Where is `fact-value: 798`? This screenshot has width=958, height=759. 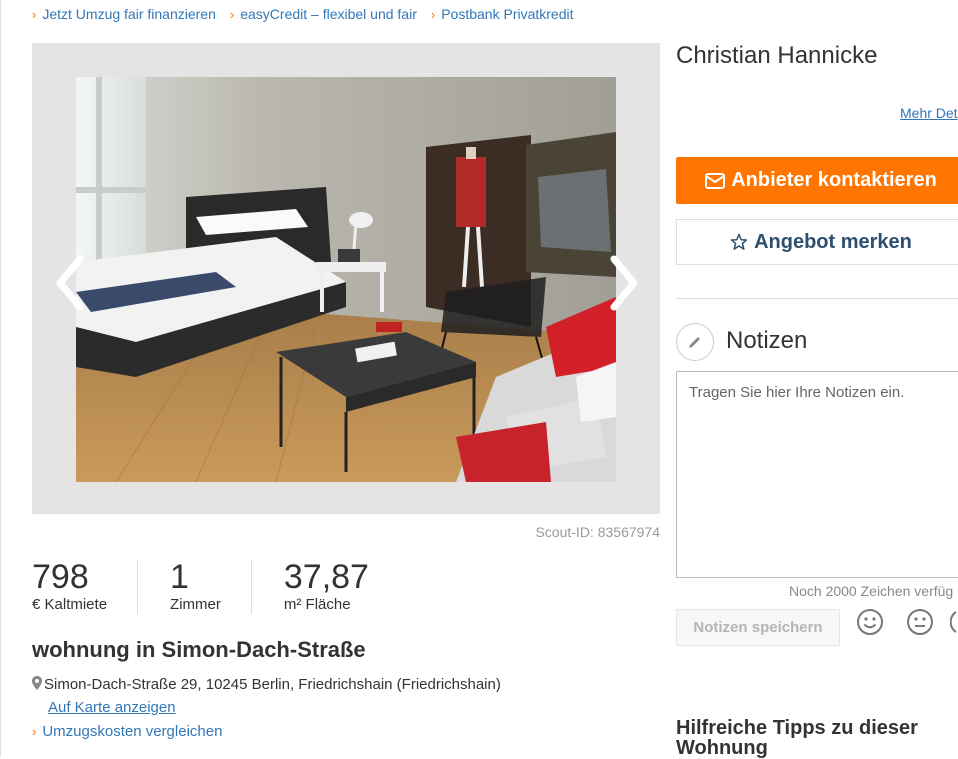
fact-value: 798 is located at coordinates (60, 577).